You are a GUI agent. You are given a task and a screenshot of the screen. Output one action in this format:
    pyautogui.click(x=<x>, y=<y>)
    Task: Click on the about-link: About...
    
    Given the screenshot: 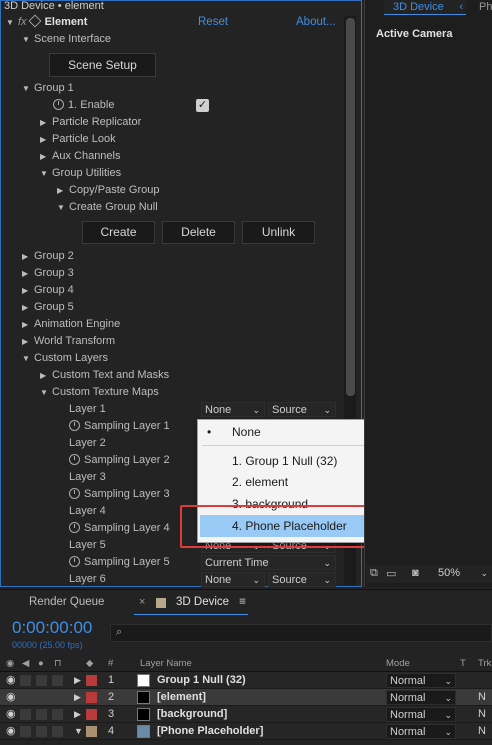 What is the action you would take?
    pyautogui.click(x=316, y=22)
    